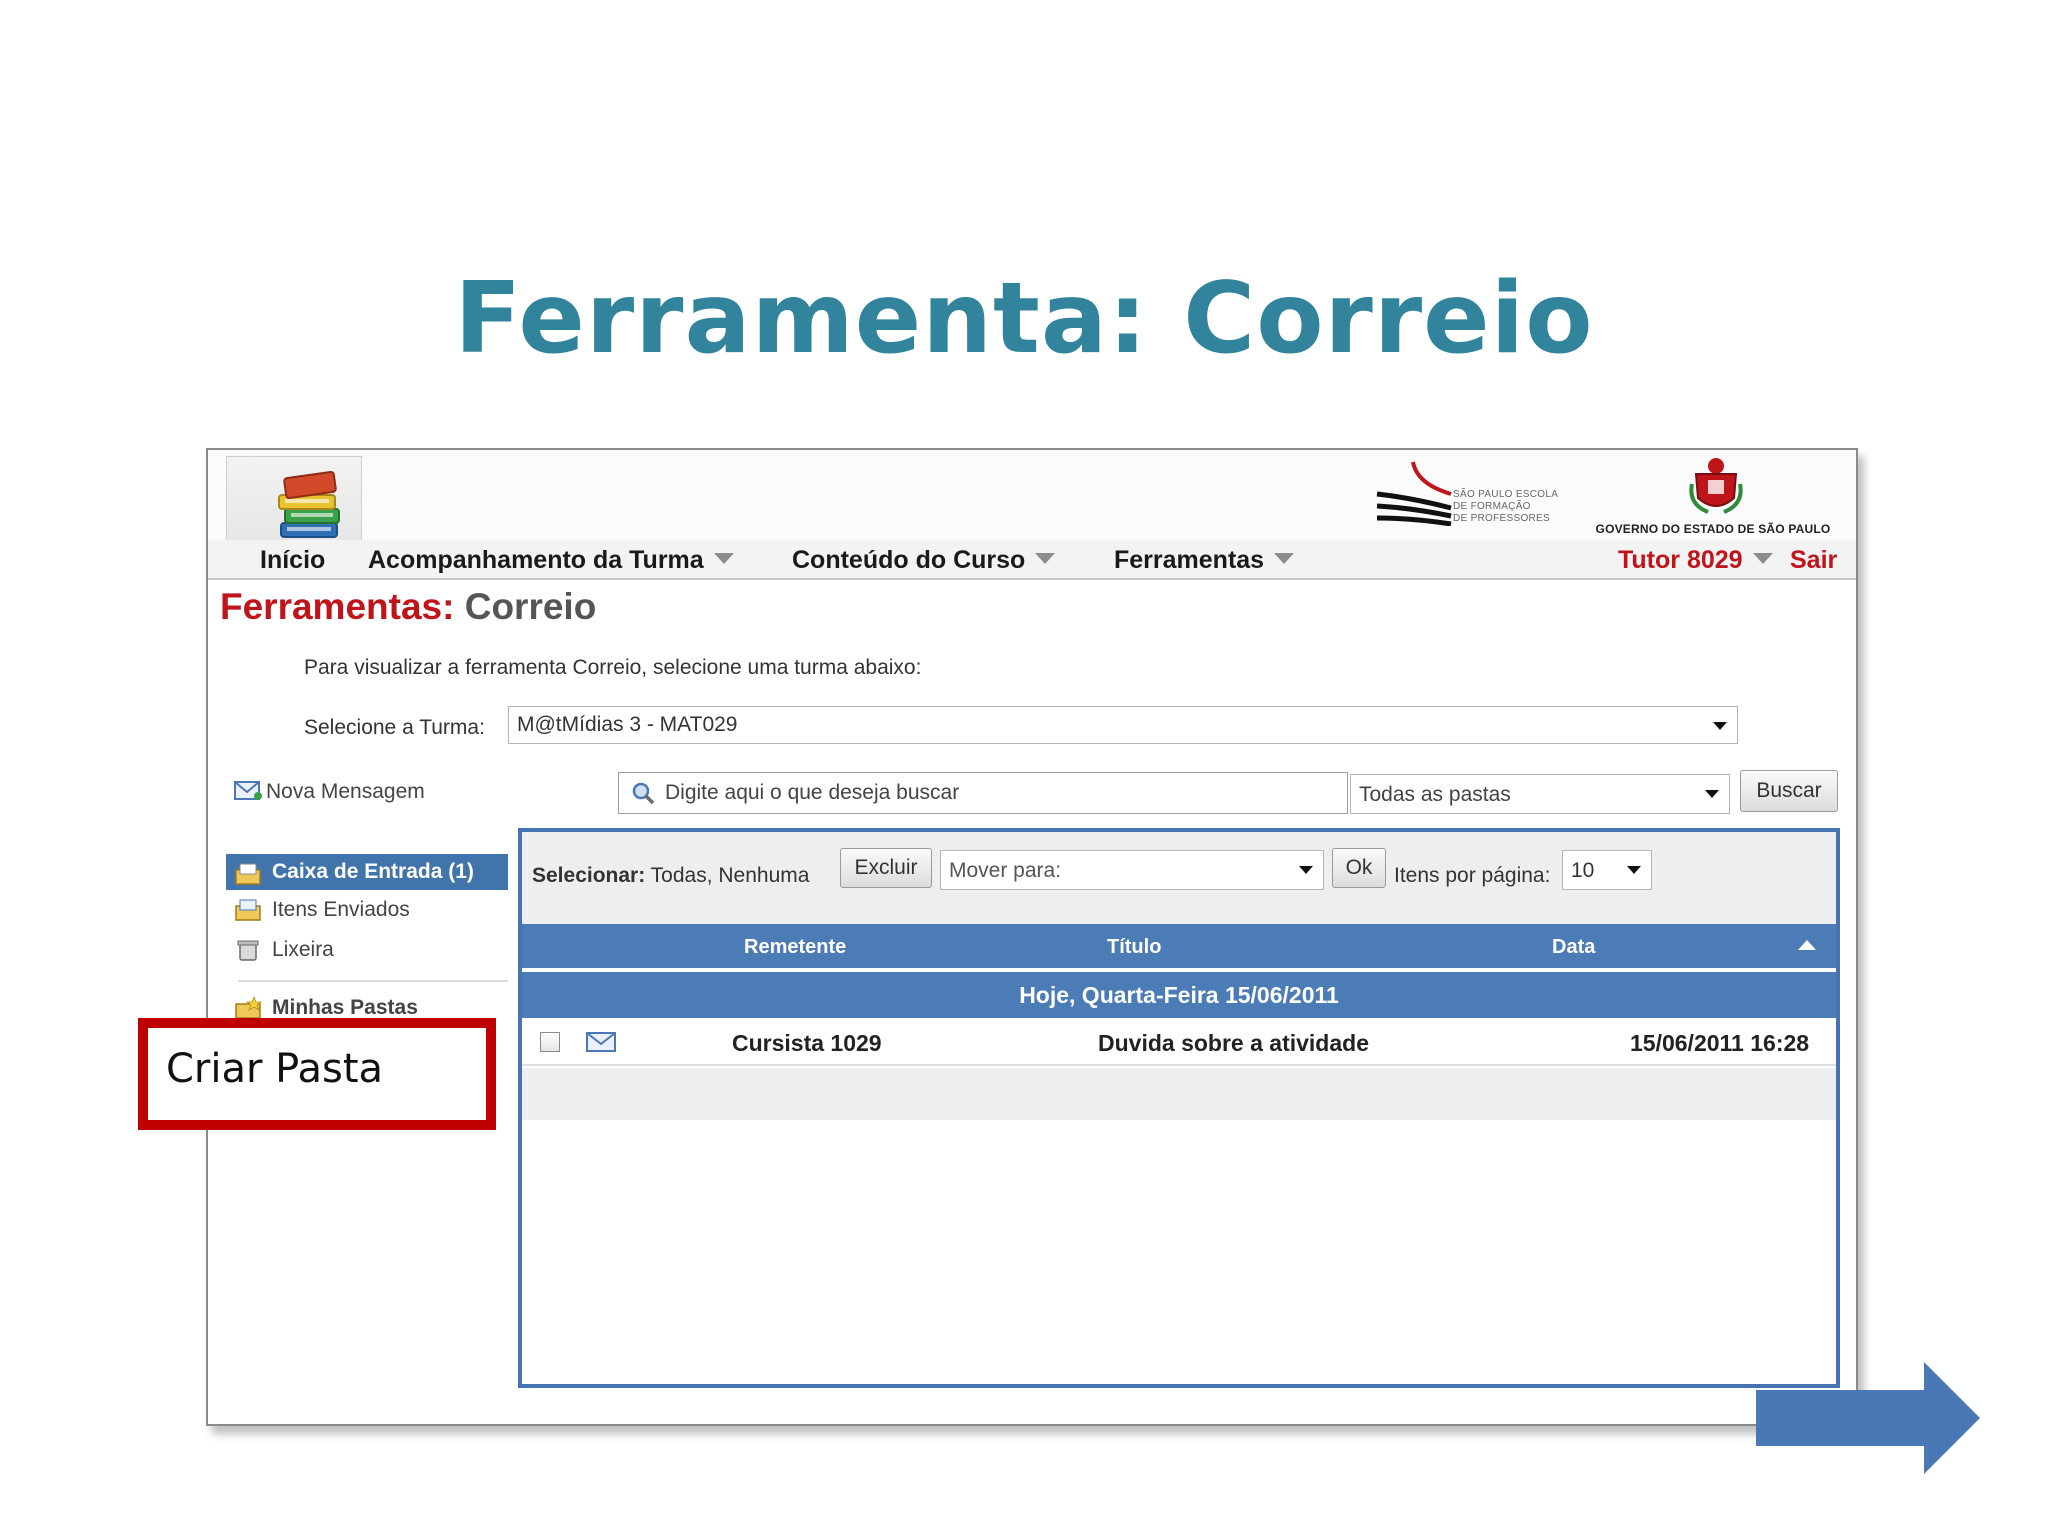  Describe the element at coordinates (1134, 947) in the screenshot. I see `col-titulo: Título` at that location.